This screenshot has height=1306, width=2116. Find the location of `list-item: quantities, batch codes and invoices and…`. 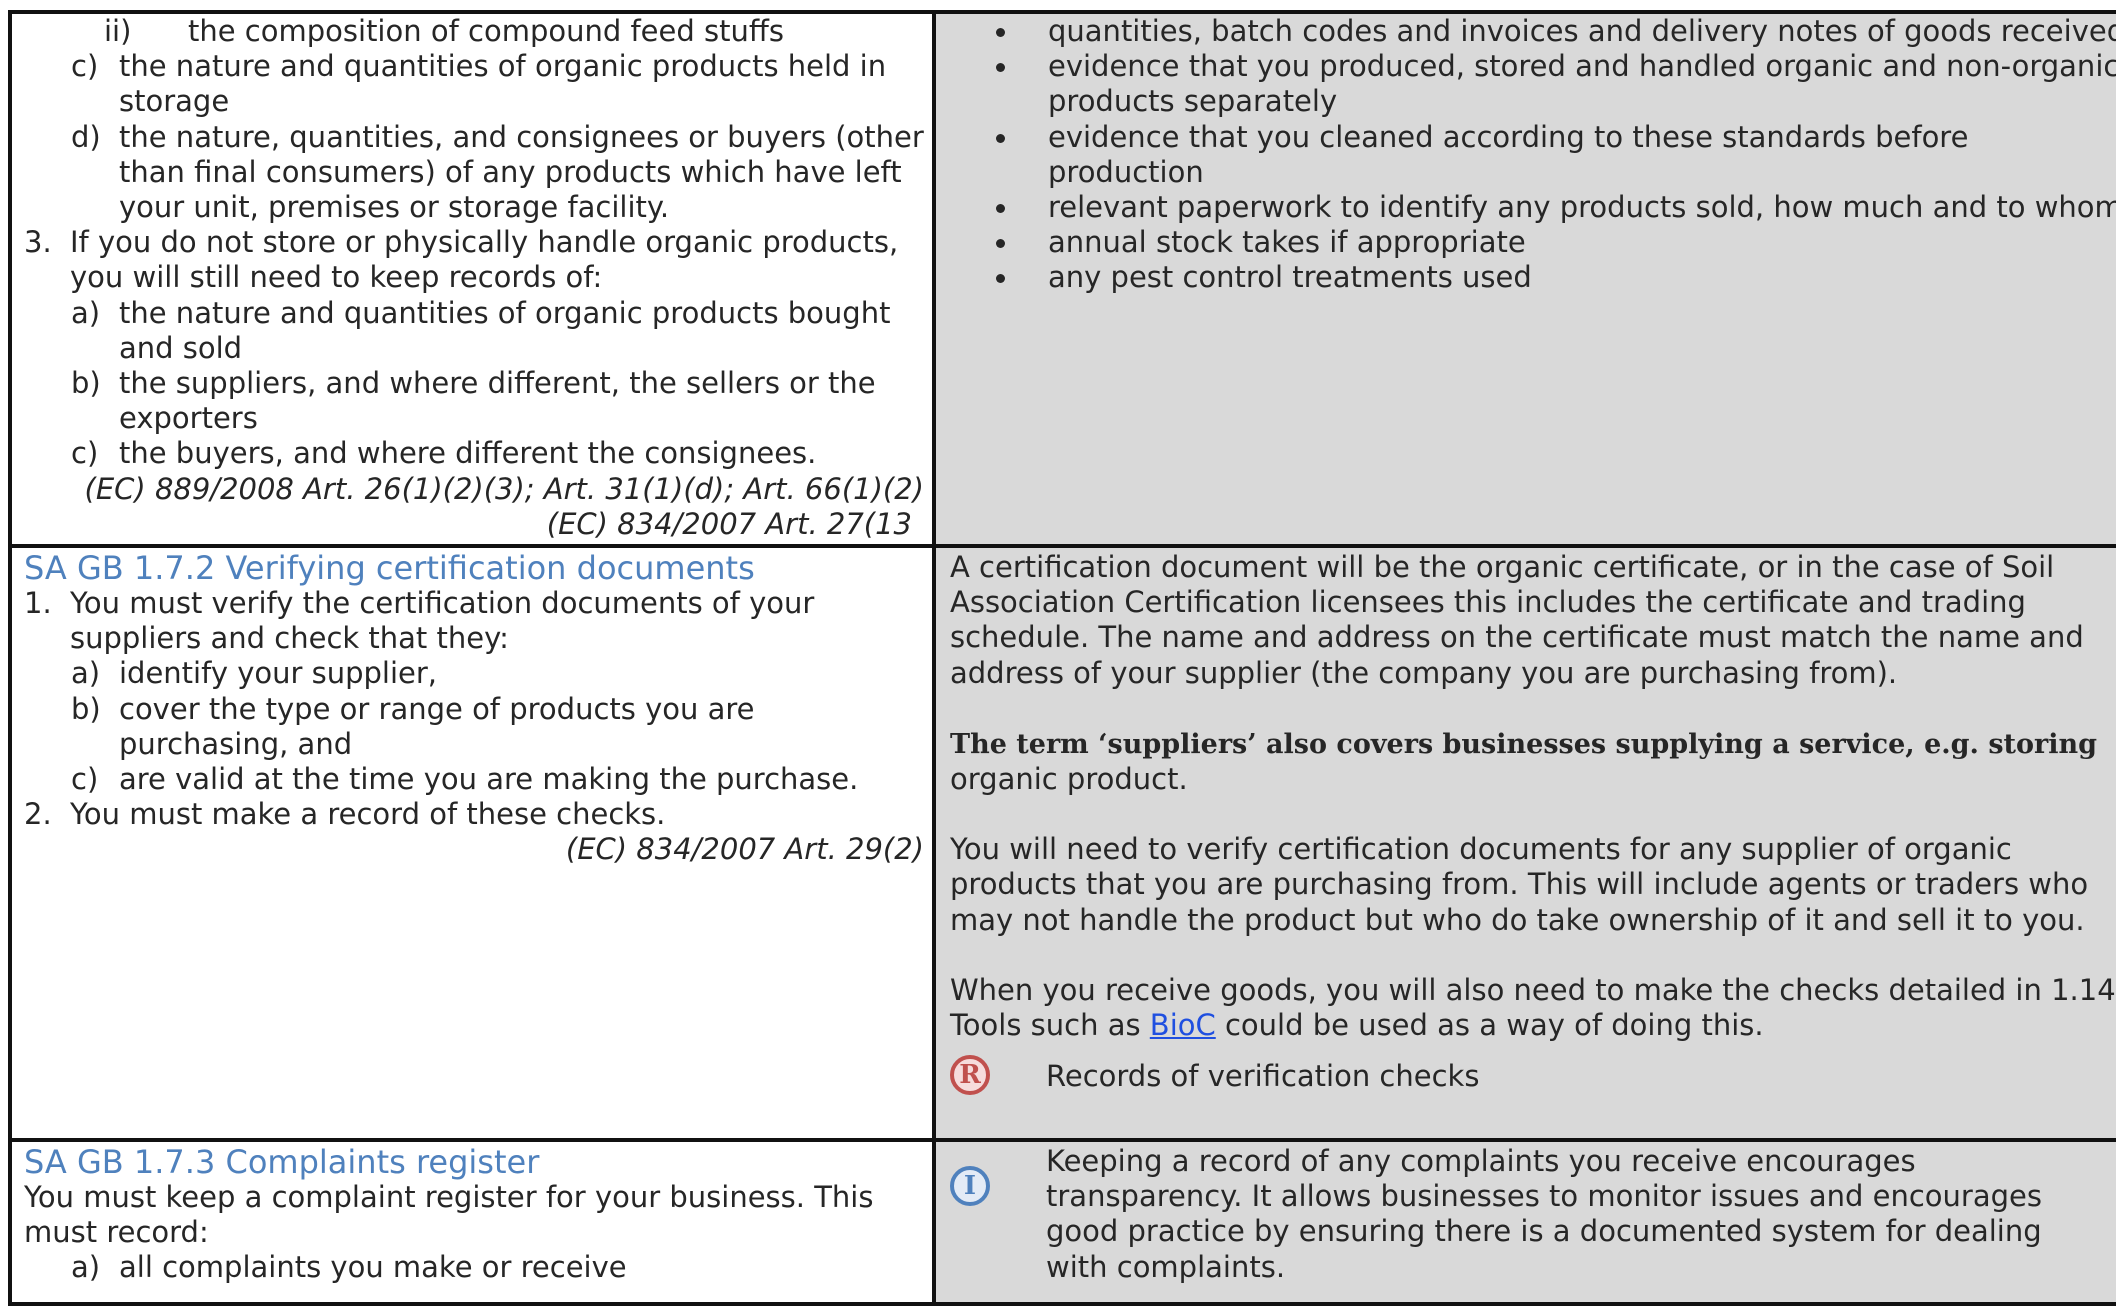

list-item: quantities, batch codes and invoices and… is located at coordinates (1556, 31).